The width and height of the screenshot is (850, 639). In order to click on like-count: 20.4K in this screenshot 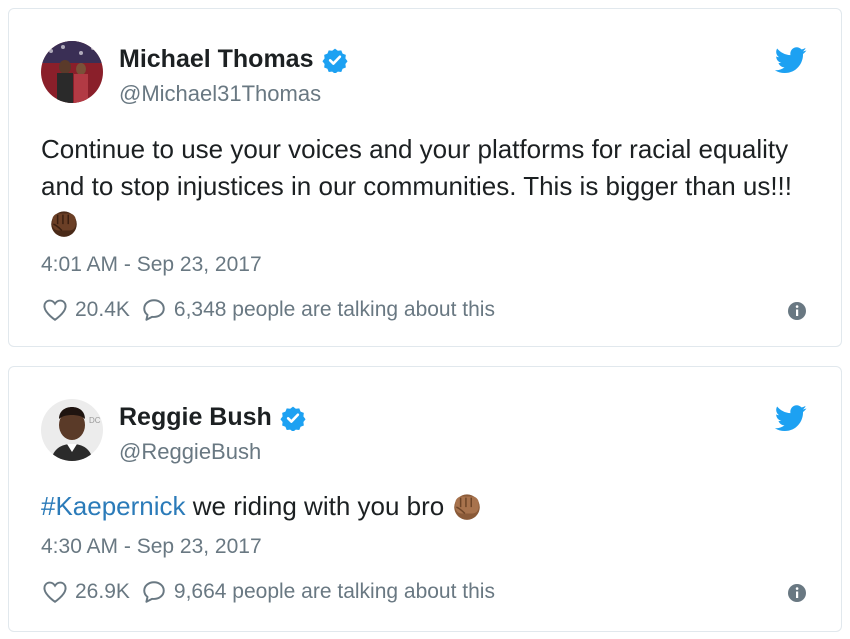, I will do `click(102, 310)`.